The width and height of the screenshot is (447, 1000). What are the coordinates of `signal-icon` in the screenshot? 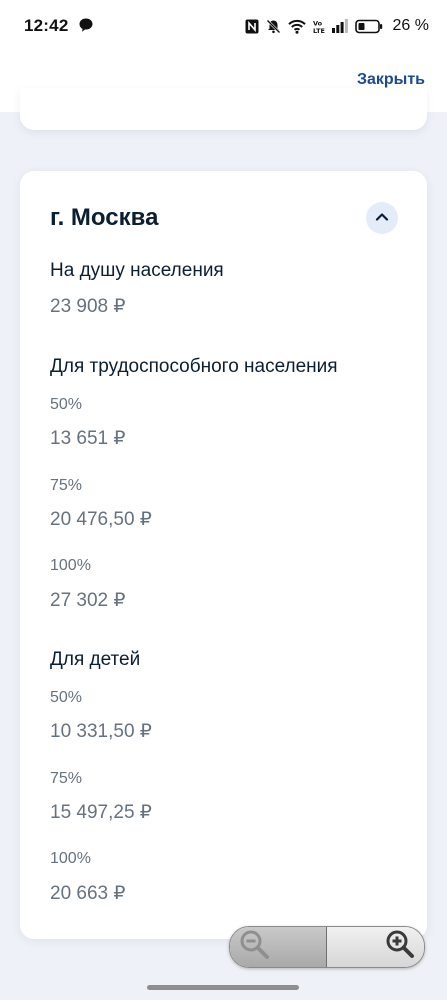 It's located at (339, 26).